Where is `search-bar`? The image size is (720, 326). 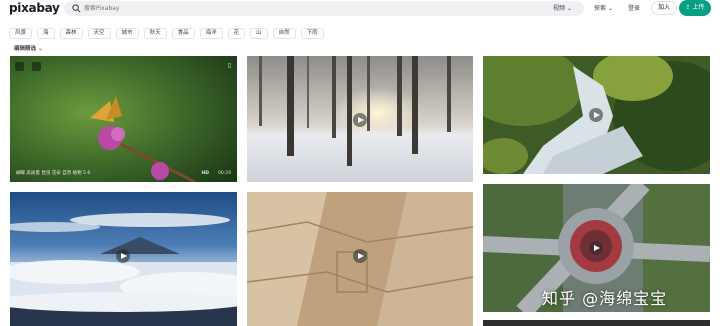
search-bar is located at coordinates (324, 8).